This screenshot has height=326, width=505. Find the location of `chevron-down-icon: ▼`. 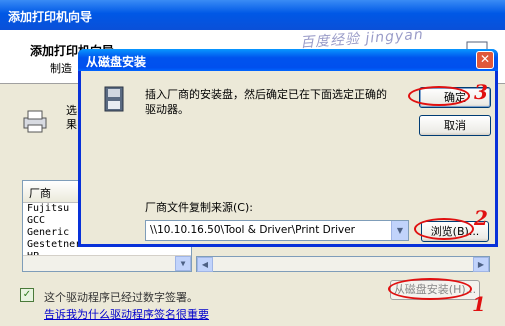

chevron-down-icon: ▼ is located at coordinates (399, 230).